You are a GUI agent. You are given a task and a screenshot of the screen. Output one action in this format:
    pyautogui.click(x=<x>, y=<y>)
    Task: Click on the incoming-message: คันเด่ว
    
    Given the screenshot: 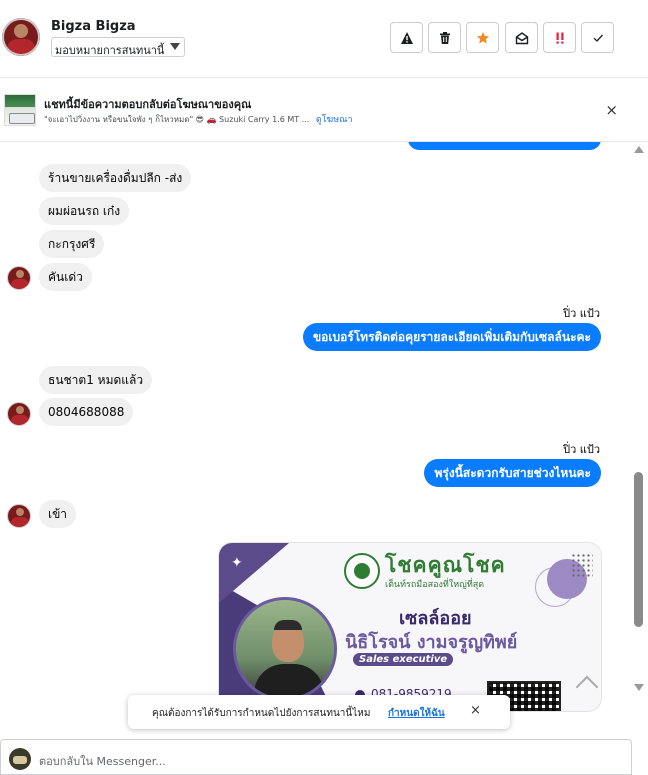 What is the action you would take?
    pyautogui.click(x=65, y=277)
    